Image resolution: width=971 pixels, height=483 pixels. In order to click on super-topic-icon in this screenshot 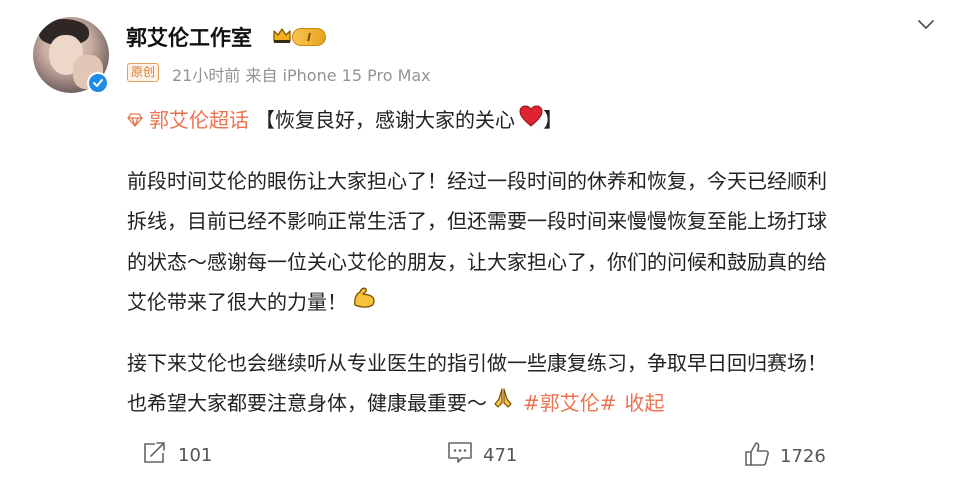, I will do `click(135, 120)`.